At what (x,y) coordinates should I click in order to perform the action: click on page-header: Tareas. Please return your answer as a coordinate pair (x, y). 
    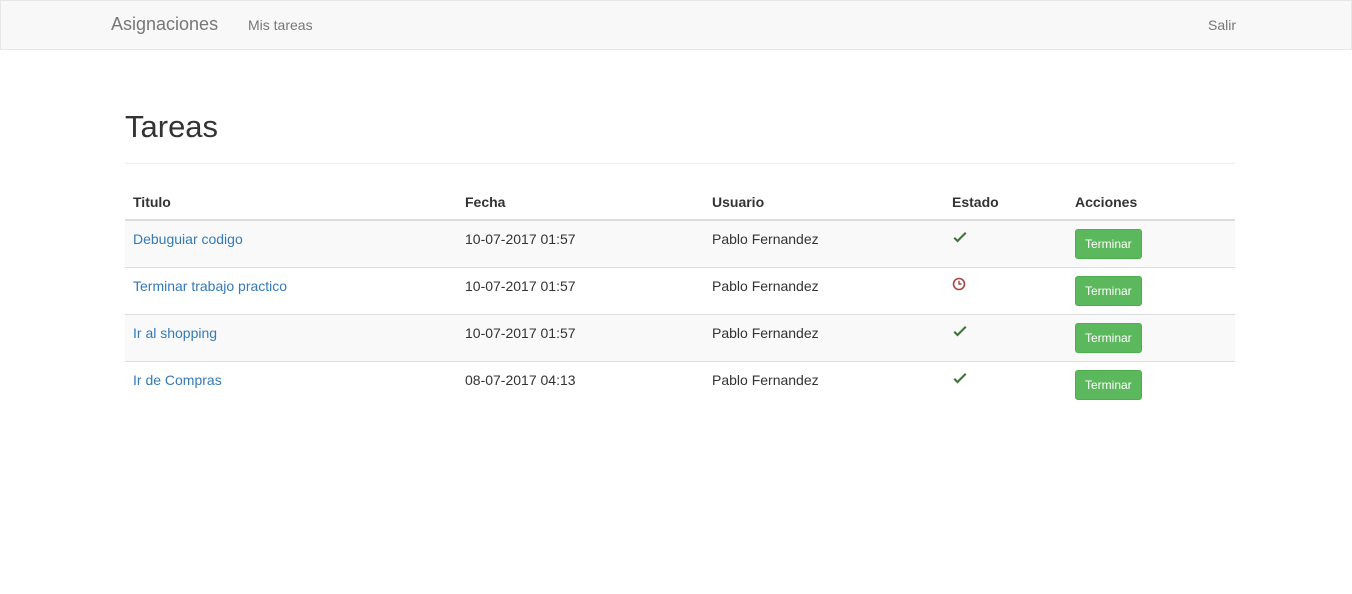
    Looking at the image, I should click on (680, 137).